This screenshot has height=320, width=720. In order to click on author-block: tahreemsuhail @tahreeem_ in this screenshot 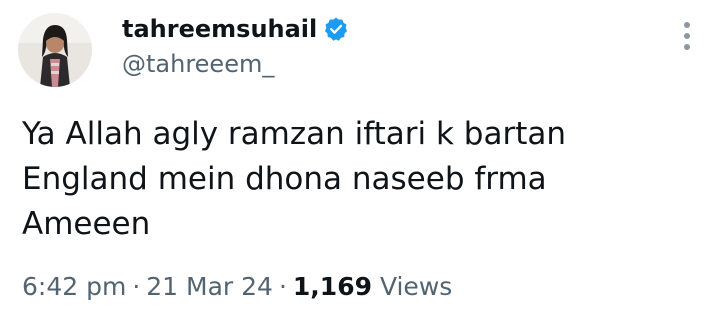, I will do `click(235, 45)`.